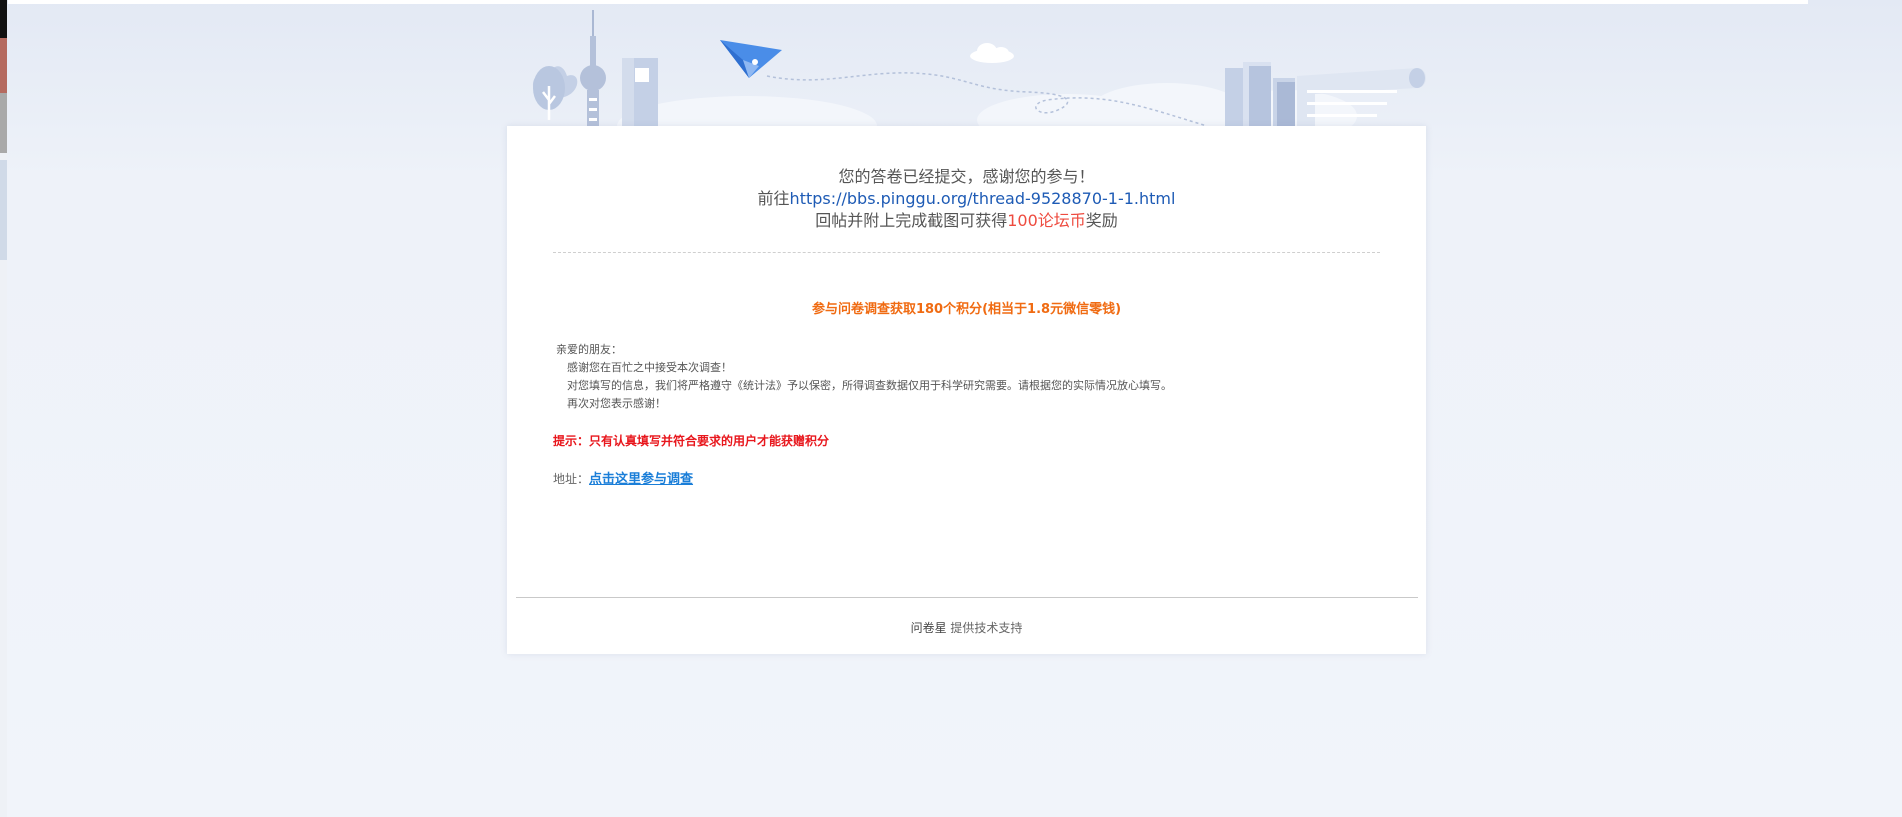 Image resolution: width=1902 pixels, height=817 pixels. Describe the element at coordinates (589, 349) in the screenshot. I see `intro-greeting: 亲爱的朋友：` at that location.